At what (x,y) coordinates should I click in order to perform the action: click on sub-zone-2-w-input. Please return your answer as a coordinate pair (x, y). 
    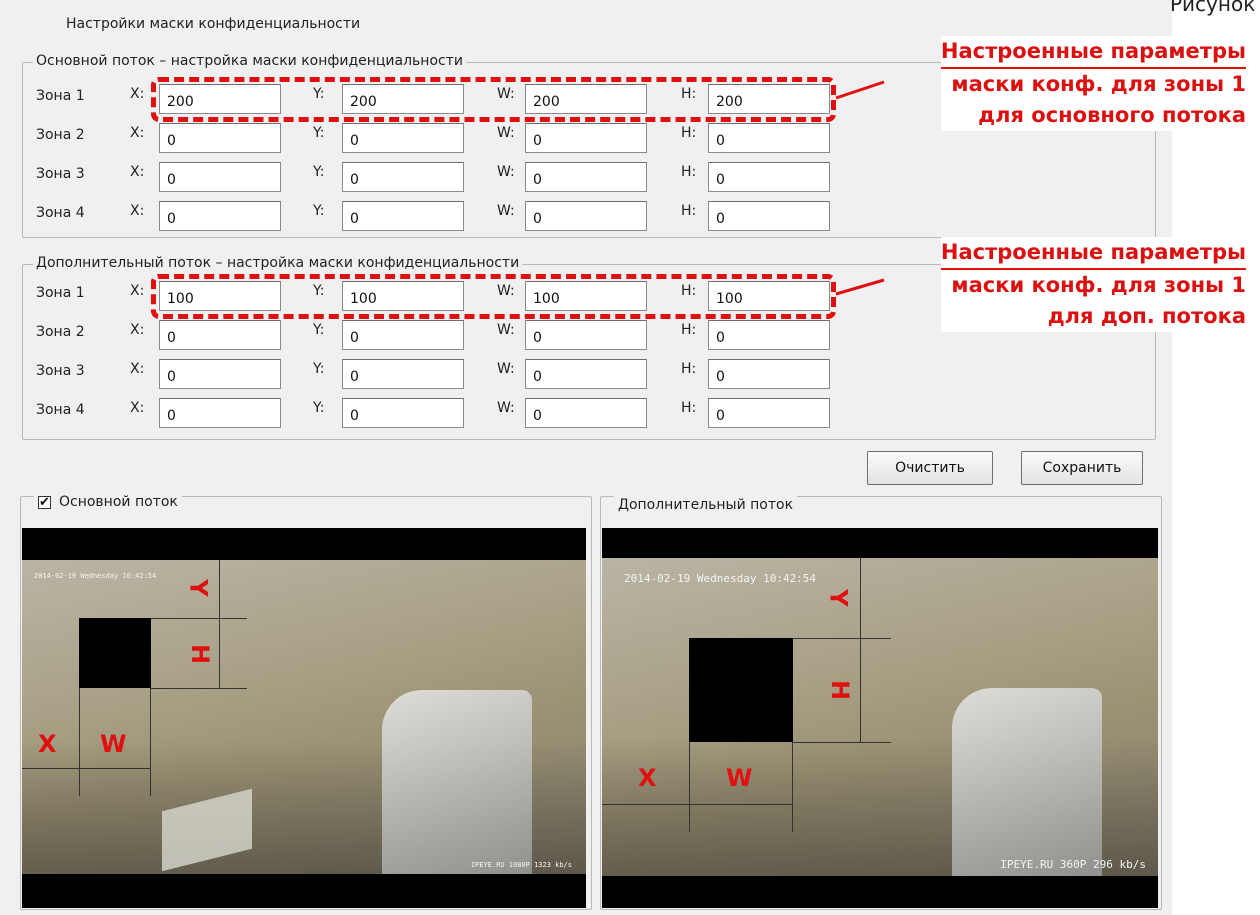
    Looking at the image, I should click on (586, 335).